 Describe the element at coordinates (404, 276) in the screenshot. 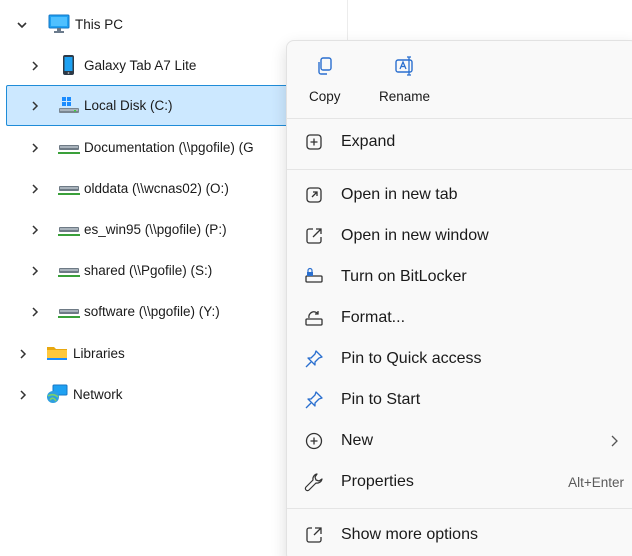

I see `menu-item-label: Turn on BitLocker` at that location.